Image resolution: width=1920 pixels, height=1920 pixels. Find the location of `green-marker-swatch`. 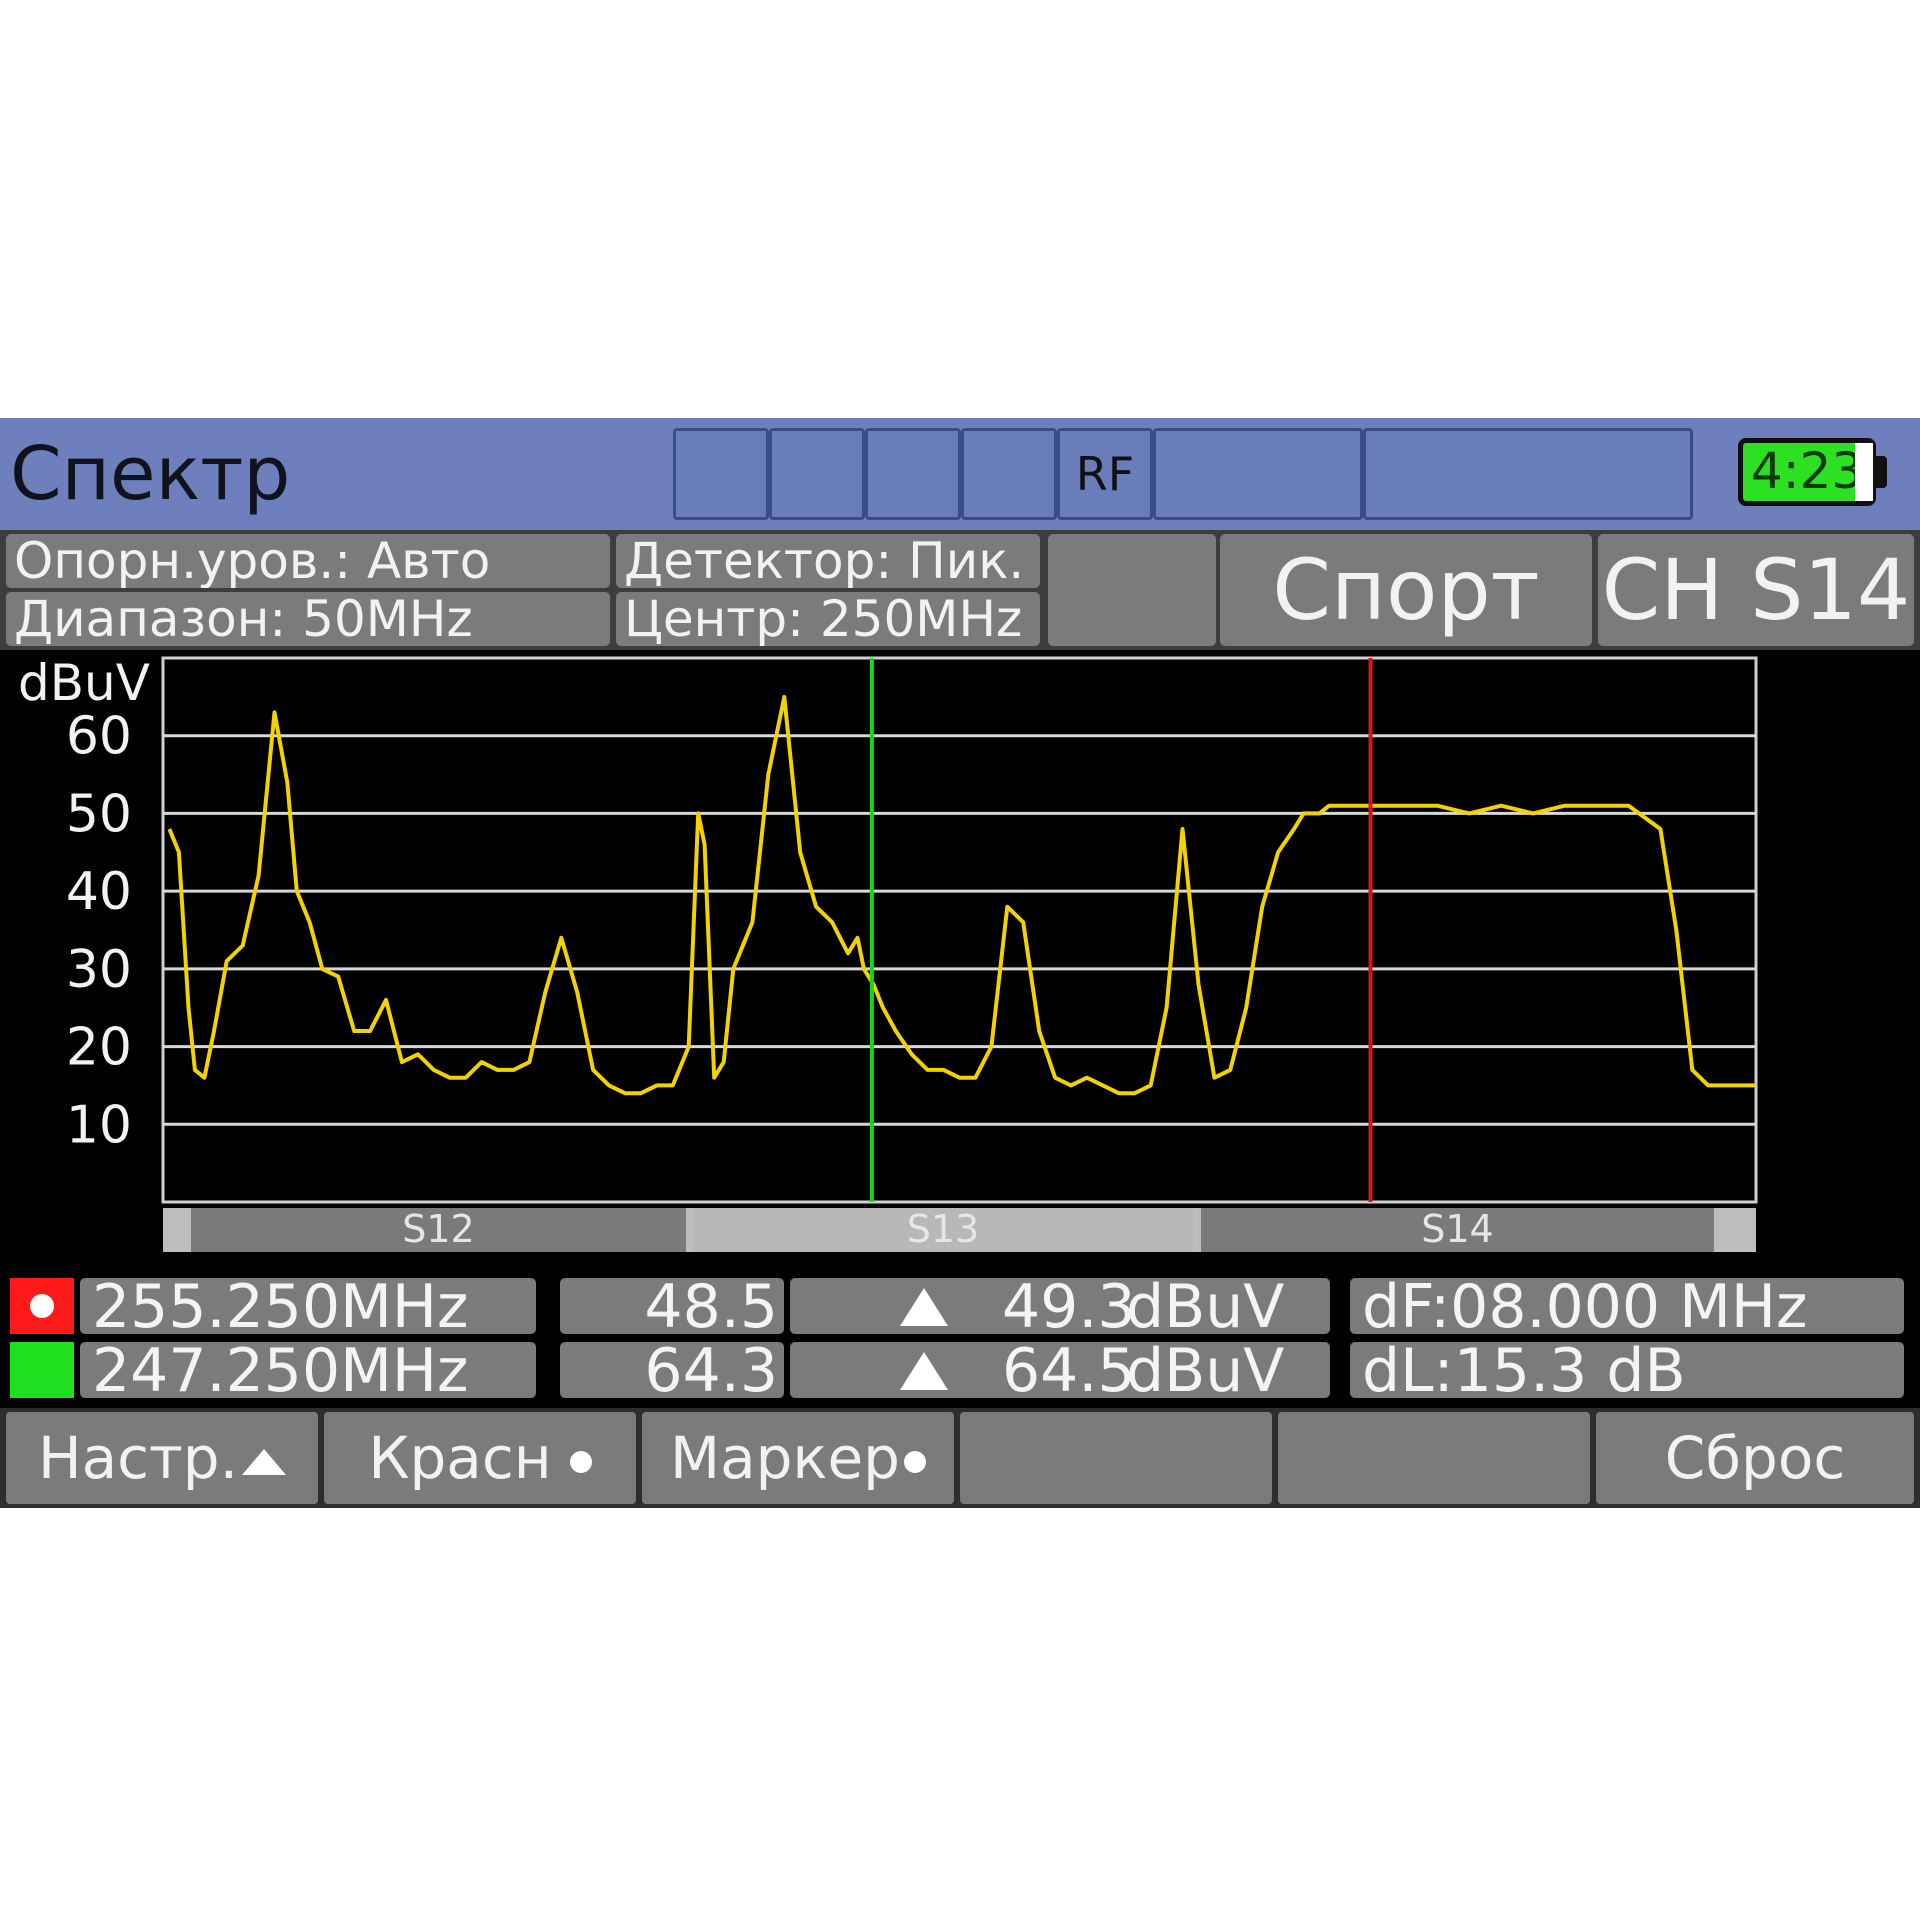

green-marker-swatch is located at coordinates (42, 1370).